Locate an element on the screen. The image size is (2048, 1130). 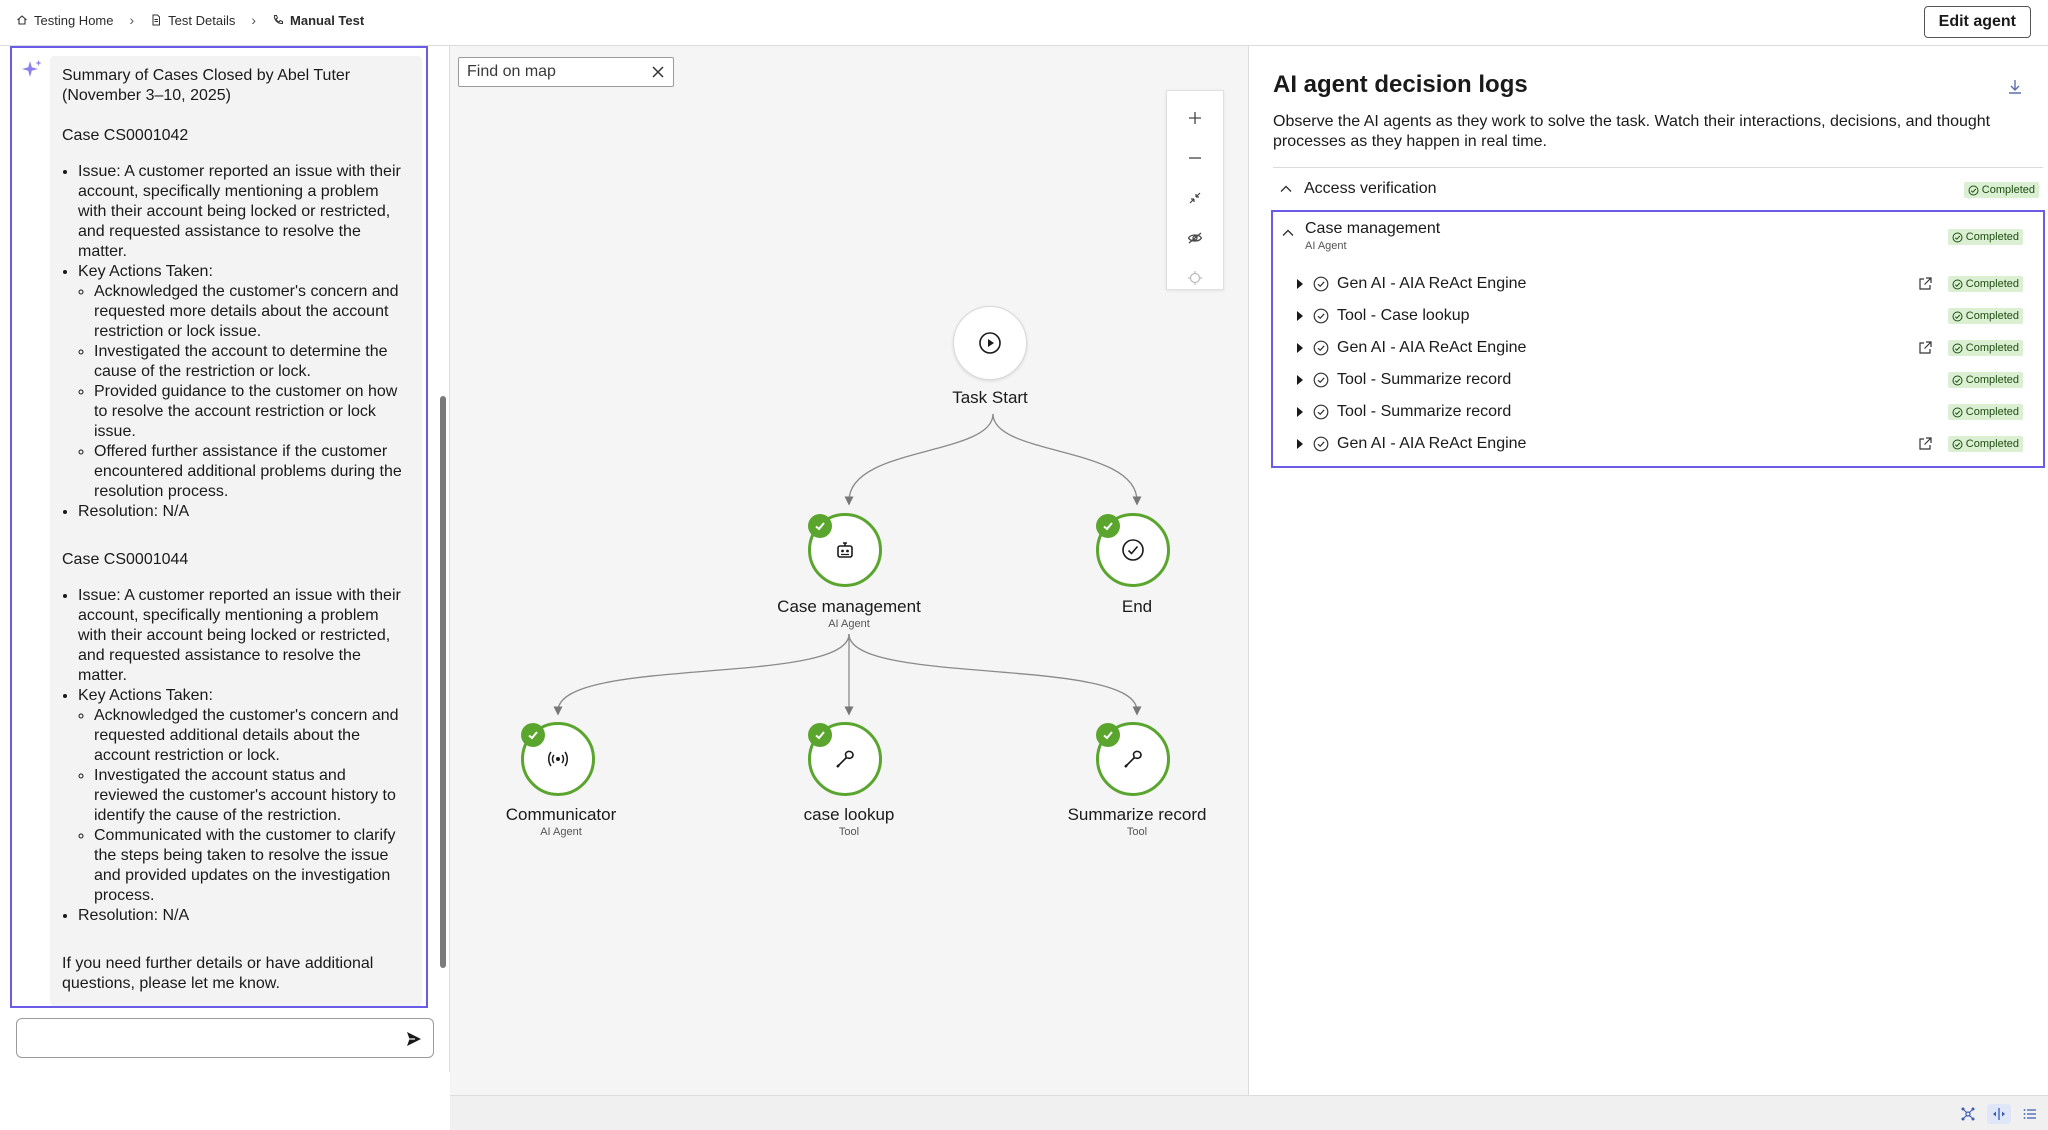
node-label: End is located at coordinates (1137, 606).